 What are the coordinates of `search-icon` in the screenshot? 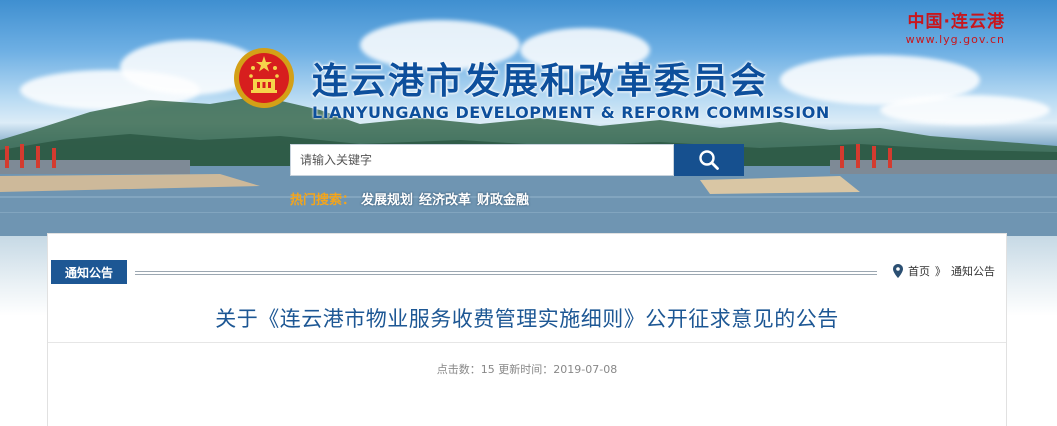 It's located at (709, 160).